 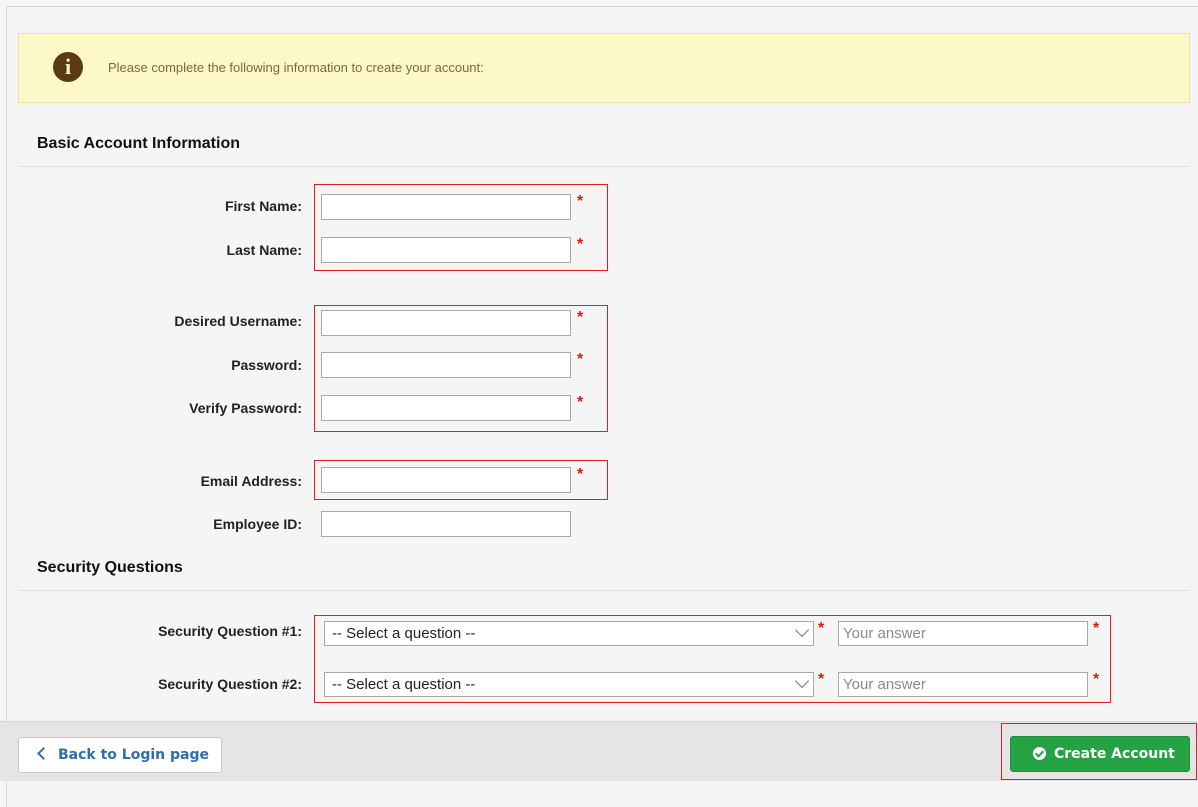 What do you see at coordinates (446, 408) in the screenshot?
I see `verify-password-field` at bounding box center [446, 408].